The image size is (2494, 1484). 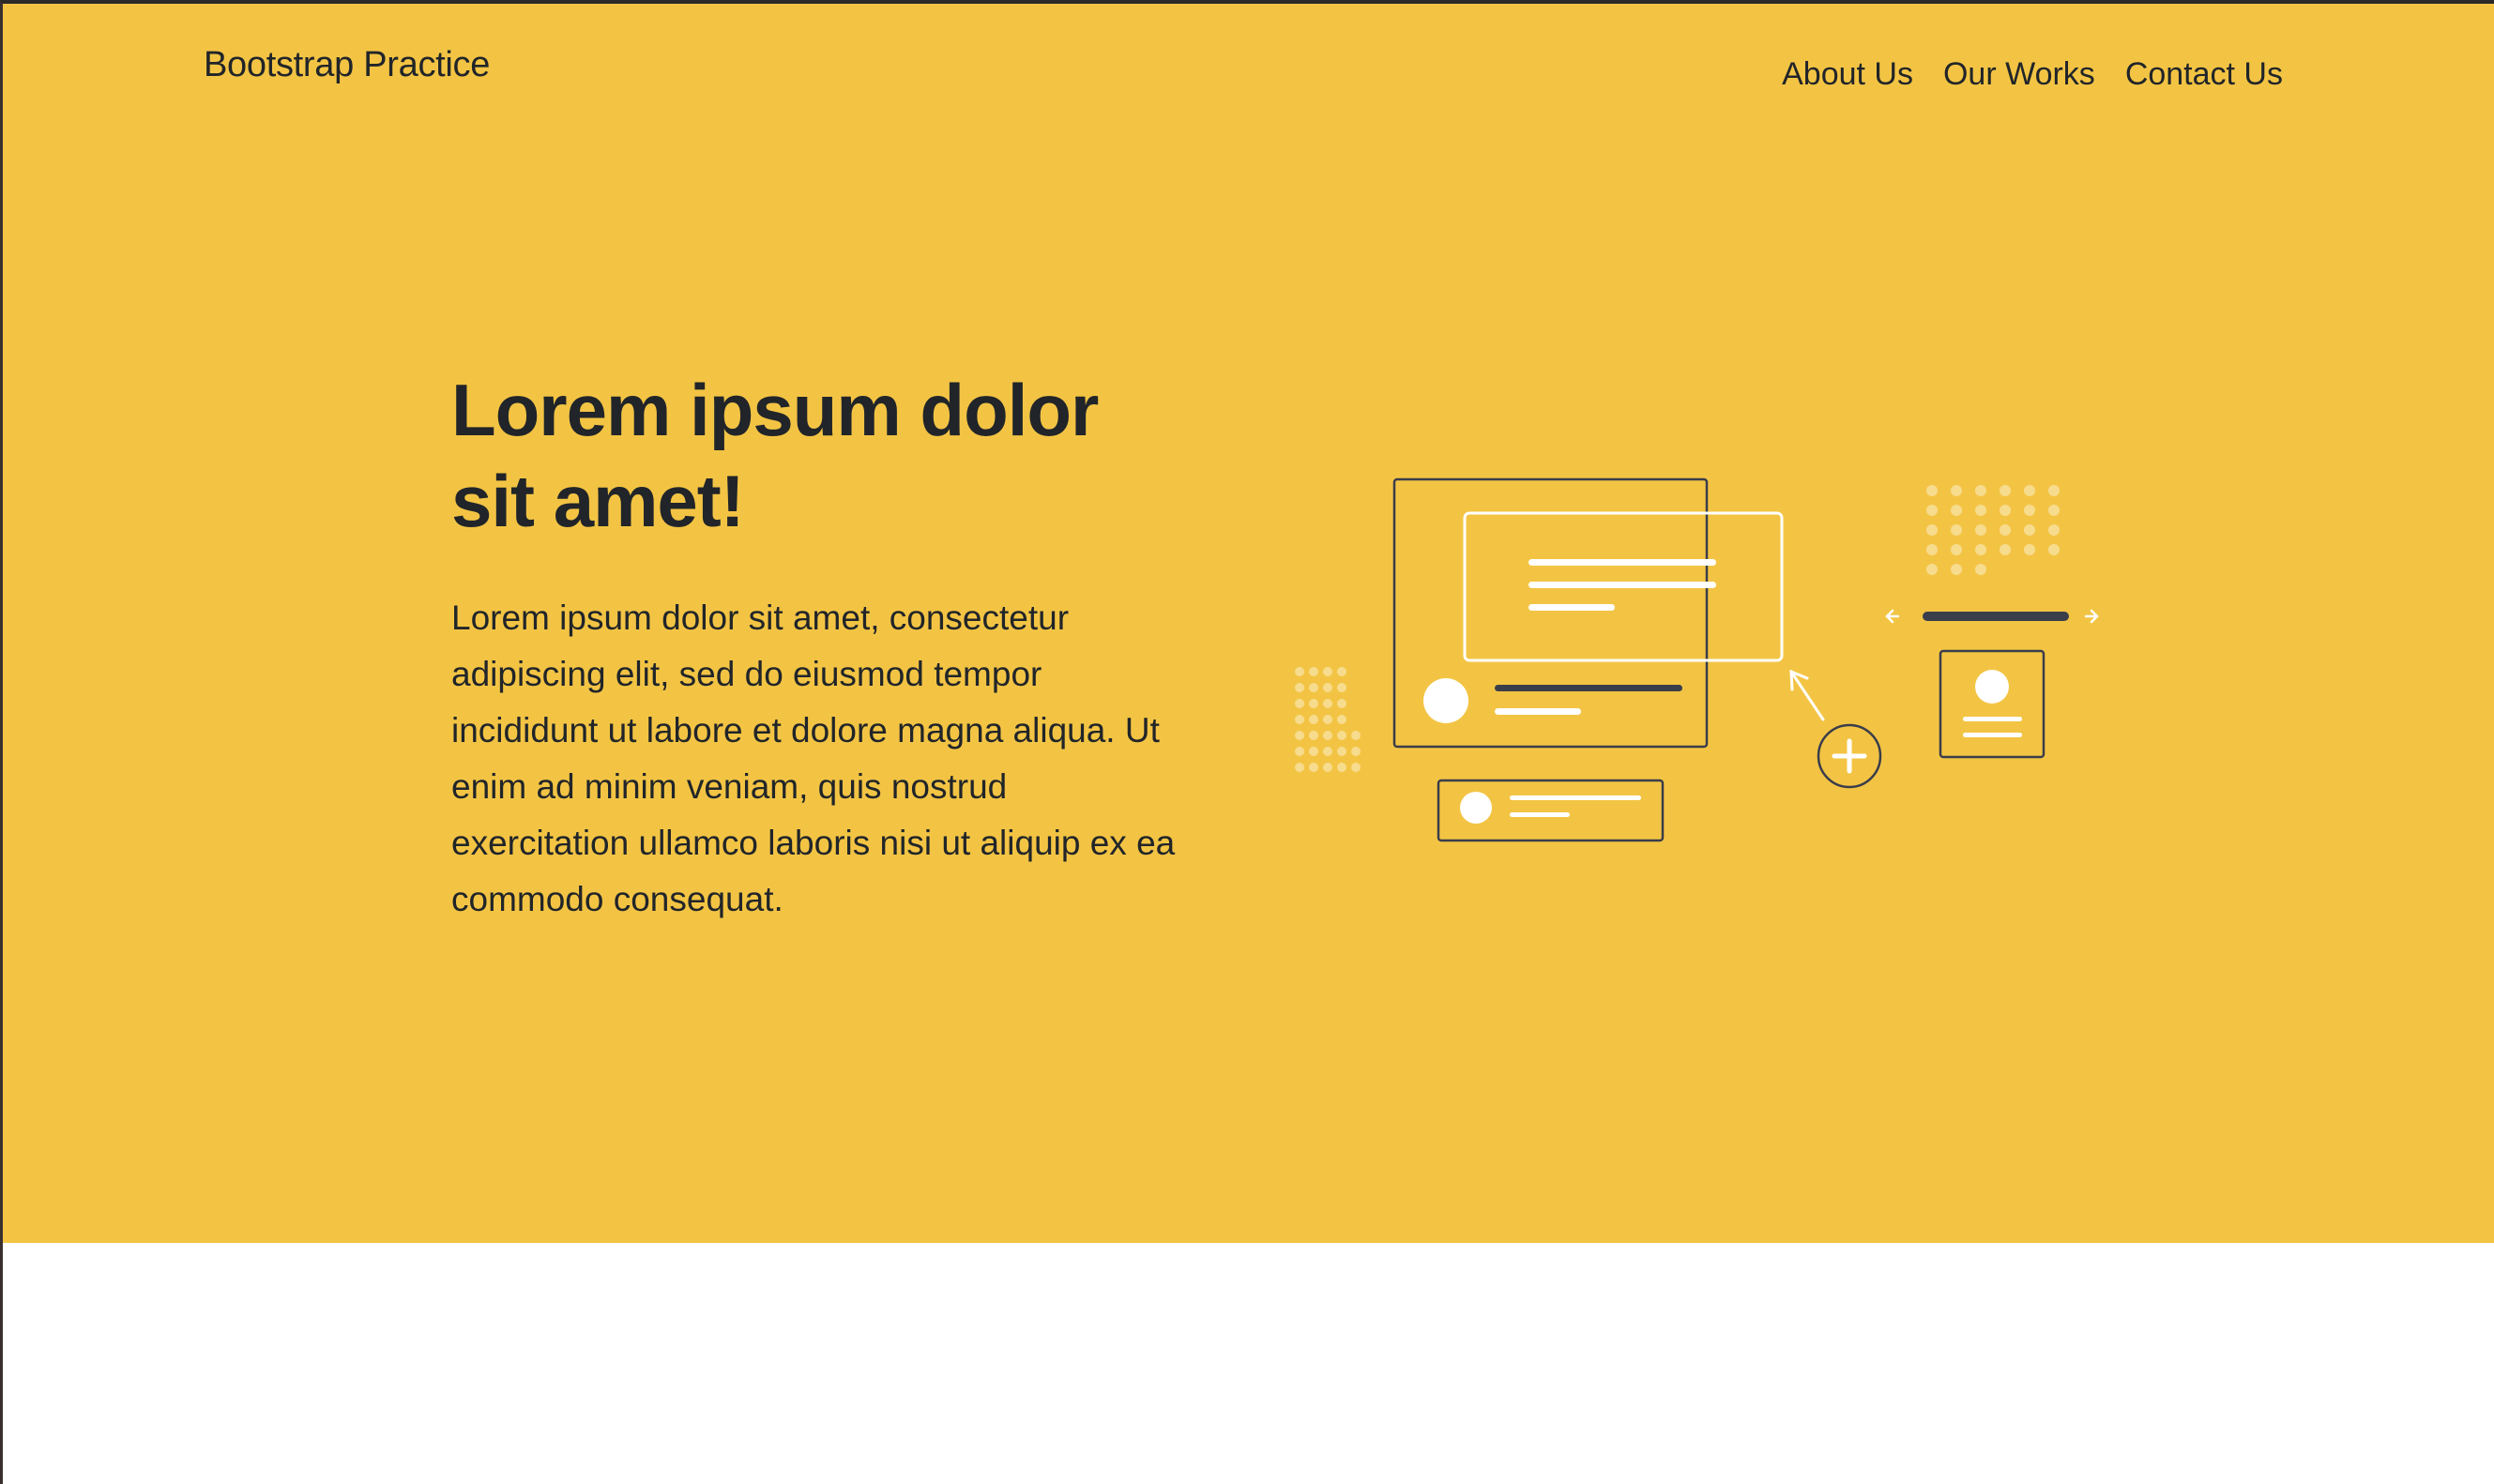 What do you see at coordinates (1847, 74) in the screenshot?
I see `nav-link-about-us: About Us` at bounding box center [1847, 74].